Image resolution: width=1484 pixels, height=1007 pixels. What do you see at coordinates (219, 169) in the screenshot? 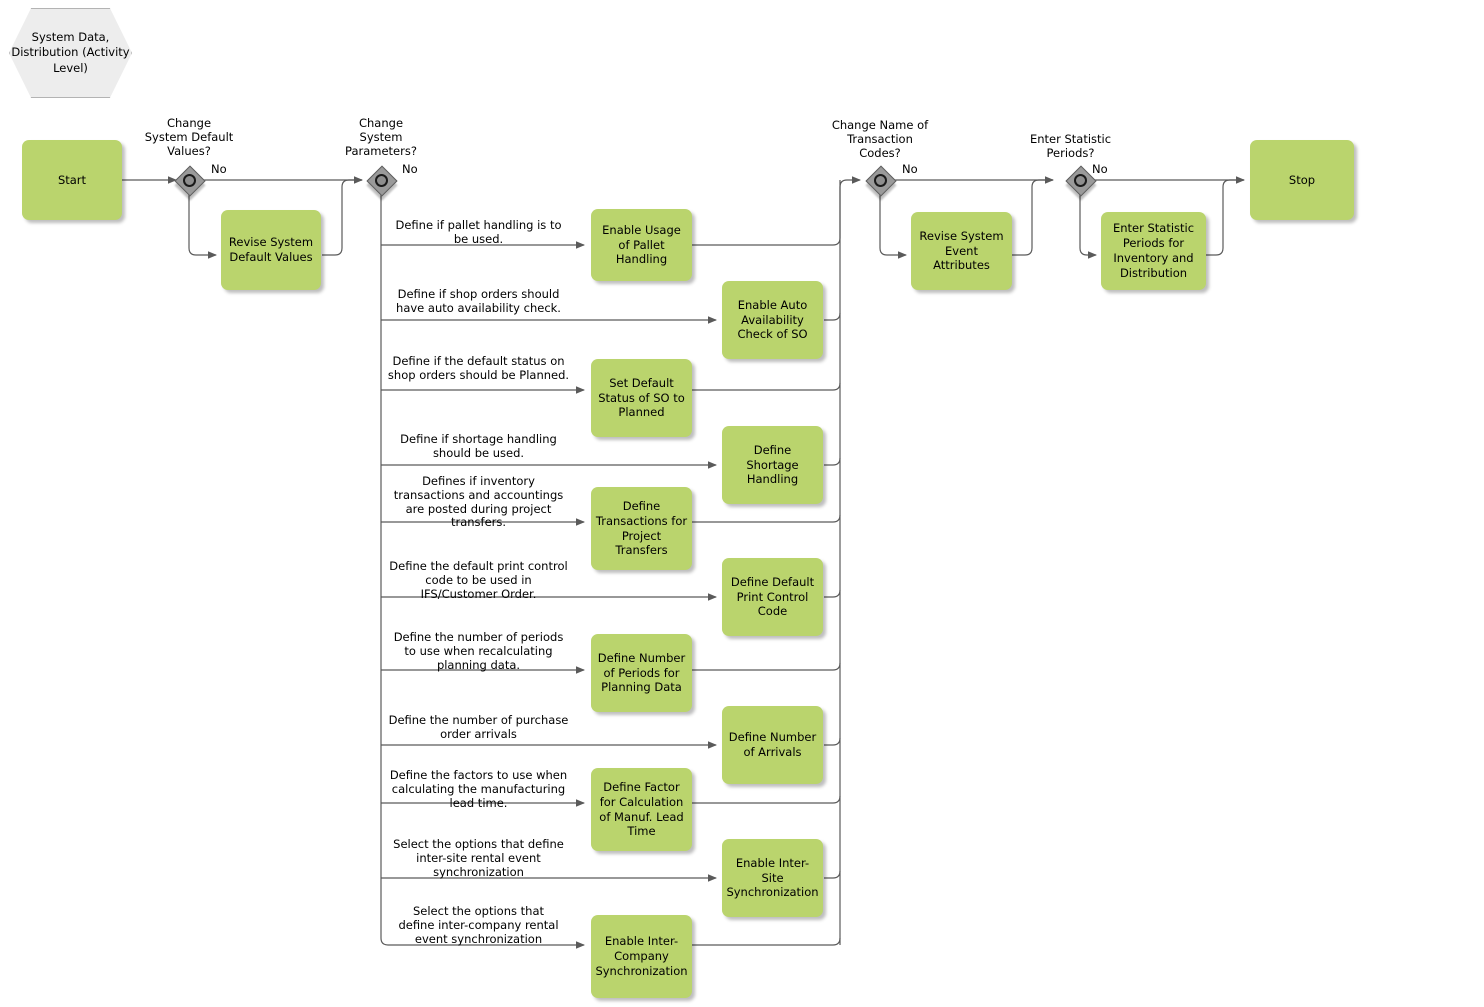
I see `decision-1-no-label: No` at bounding box center [219, 169].